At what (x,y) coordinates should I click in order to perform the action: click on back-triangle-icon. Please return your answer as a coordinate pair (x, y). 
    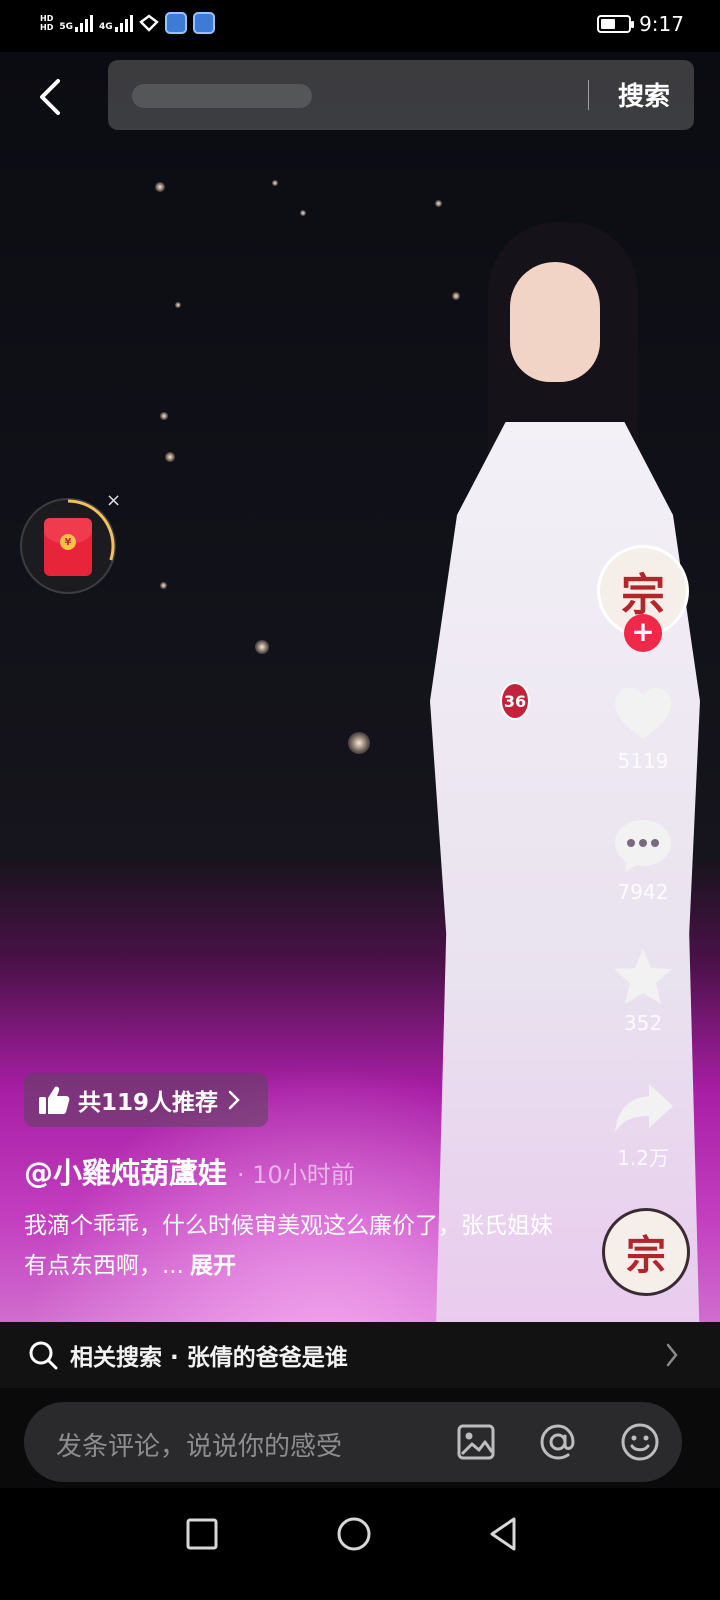
    Looking at the image, I should click on (504, 1534).